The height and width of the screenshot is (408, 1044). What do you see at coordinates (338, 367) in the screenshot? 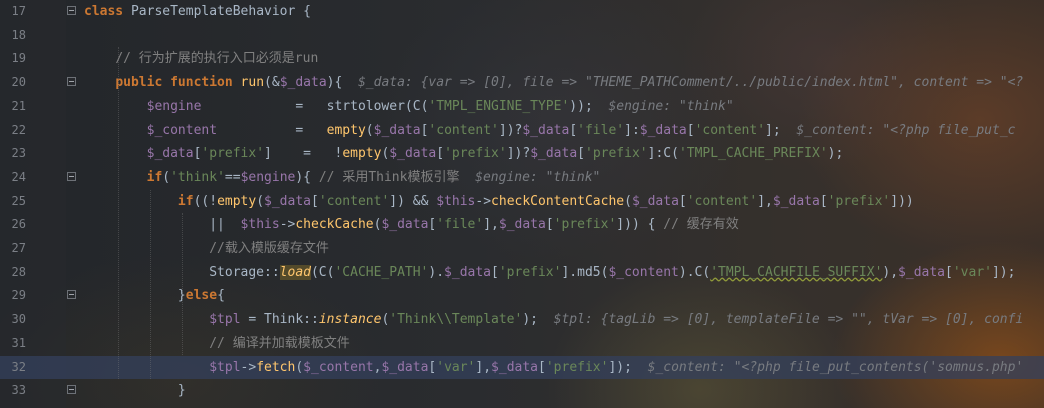
I see `code-token: $_content` at bounding box center [338, 367].